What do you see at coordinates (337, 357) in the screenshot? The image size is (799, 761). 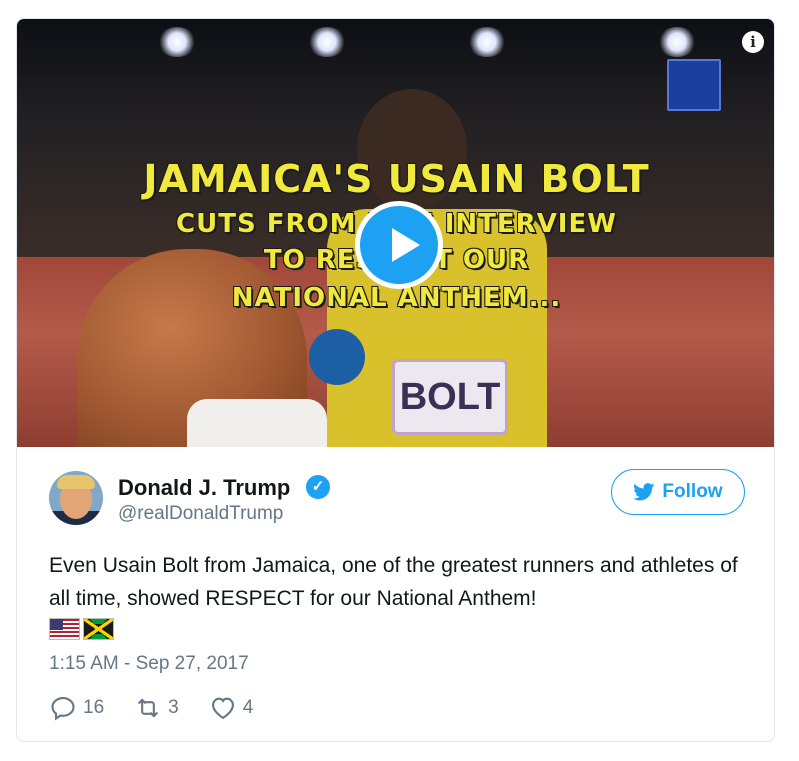 I see `microphone` at bounding box center [337, 357].